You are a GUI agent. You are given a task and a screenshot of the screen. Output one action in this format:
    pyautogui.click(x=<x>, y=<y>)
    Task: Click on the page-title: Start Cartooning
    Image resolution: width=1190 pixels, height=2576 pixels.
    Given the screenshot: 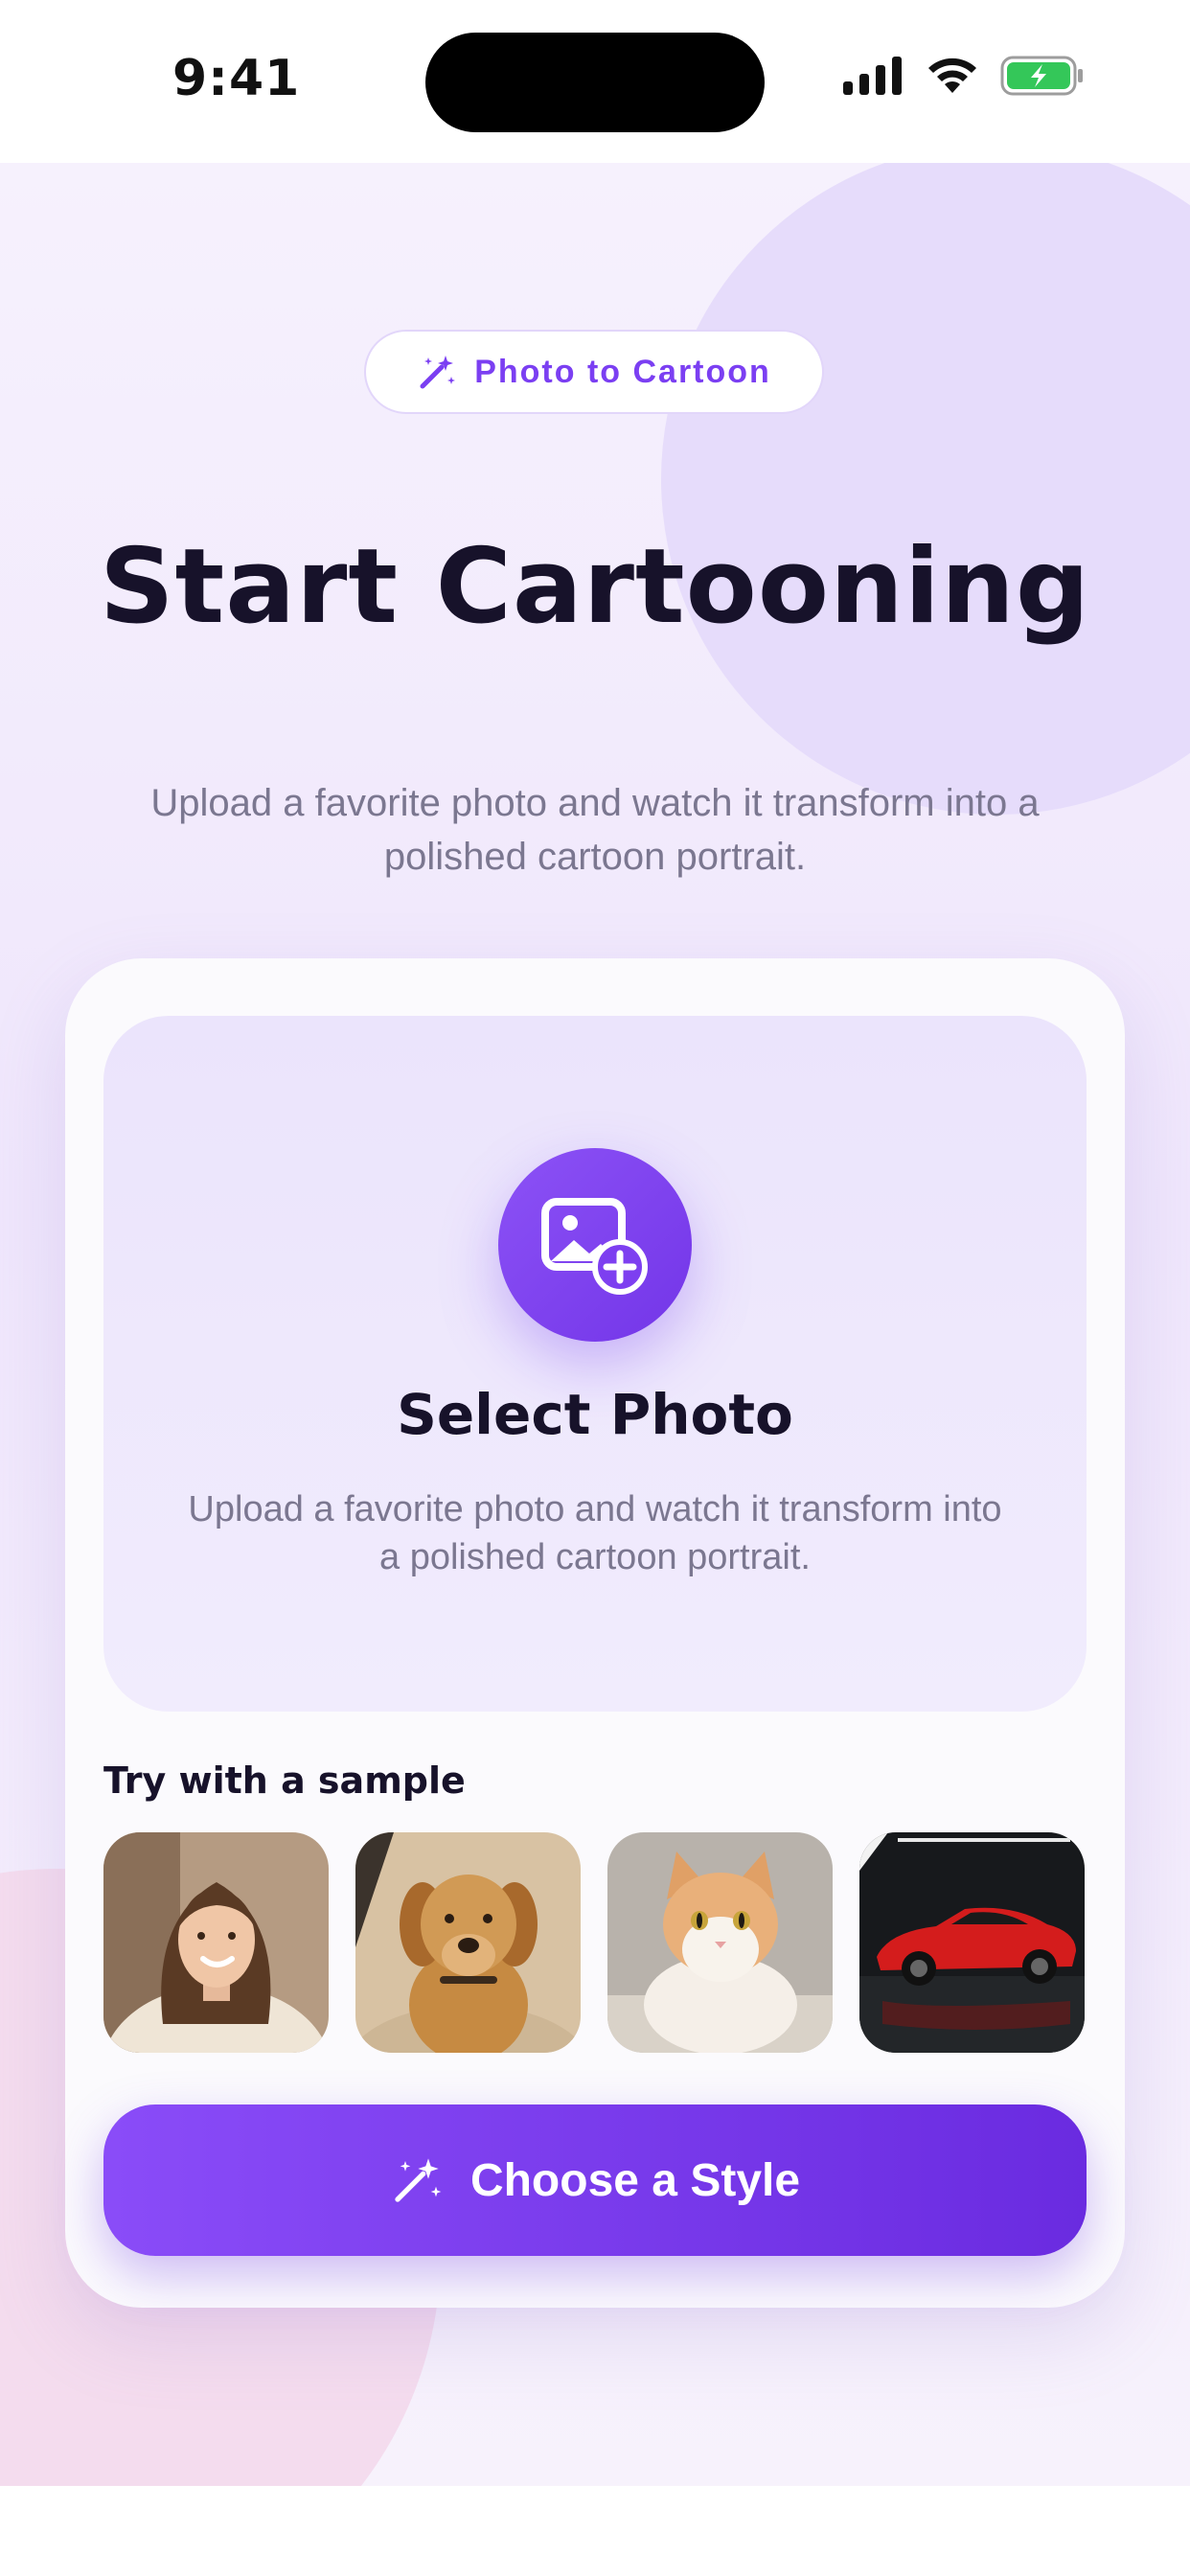 What is the action you would take?
    pyautogui.click(x=595, y=587)
    